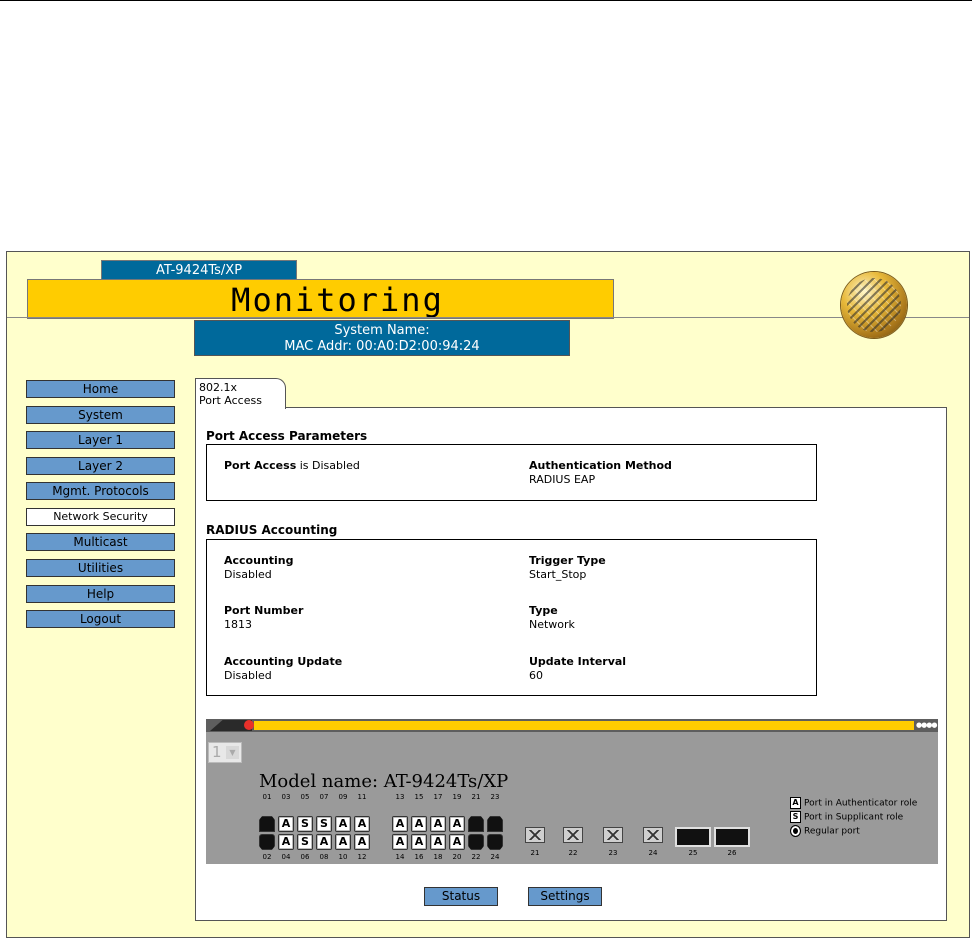  Describe the element at coordinates (100, 619) in the screenshot. I see `nav-logout-button: Logout` at that location.